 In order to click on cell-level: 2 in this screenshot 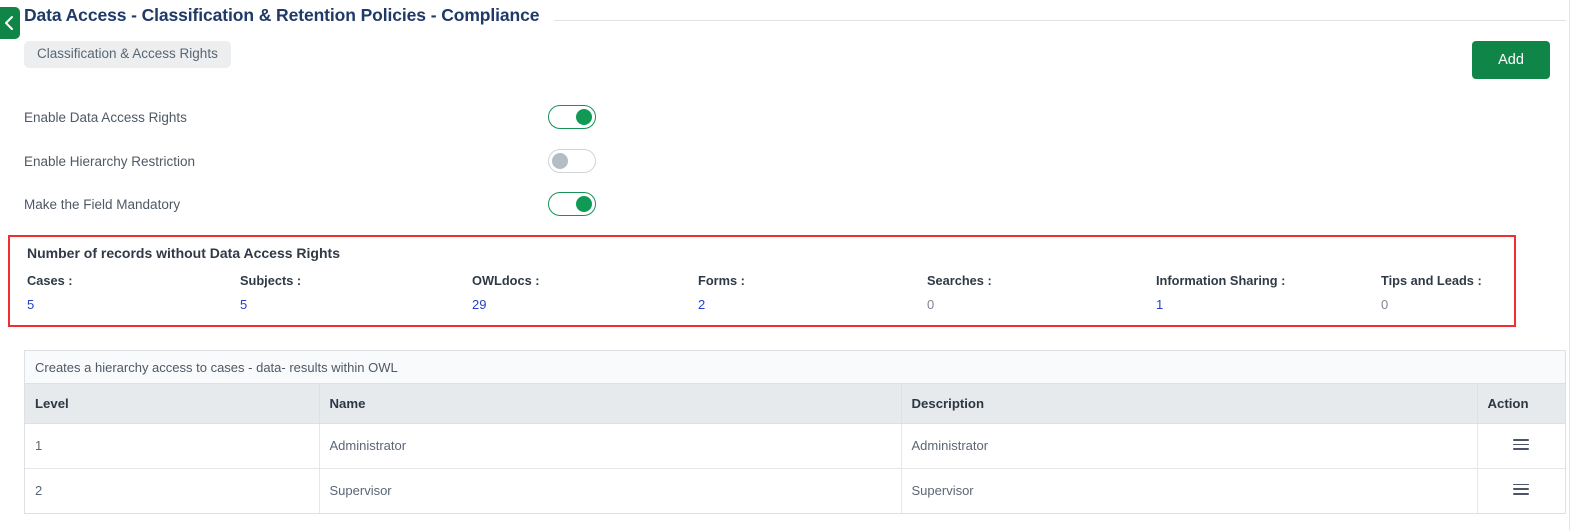, I will do `click(172, 490)`.